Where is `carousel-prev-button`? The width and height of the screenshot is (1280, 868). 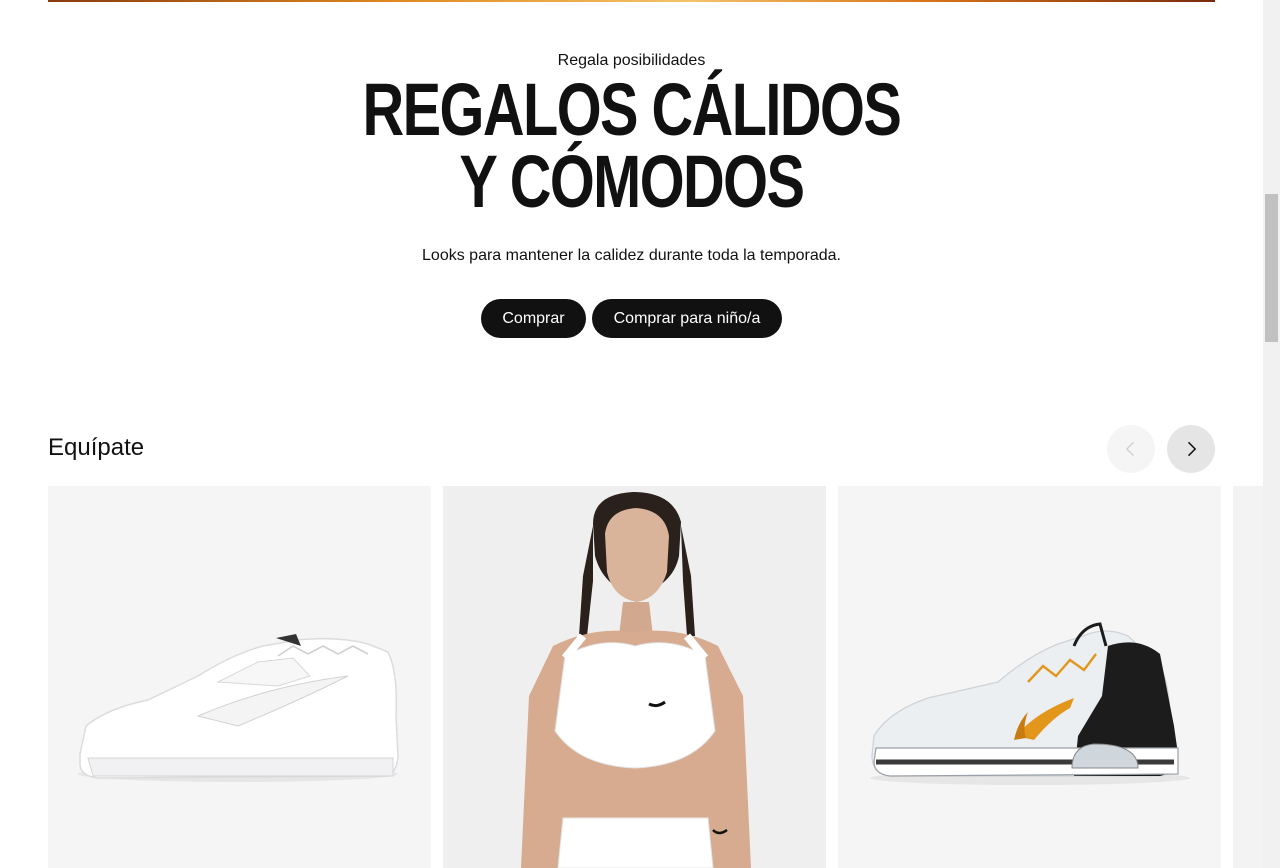 carousel-prev-button is located at coordinates (1131, 449).